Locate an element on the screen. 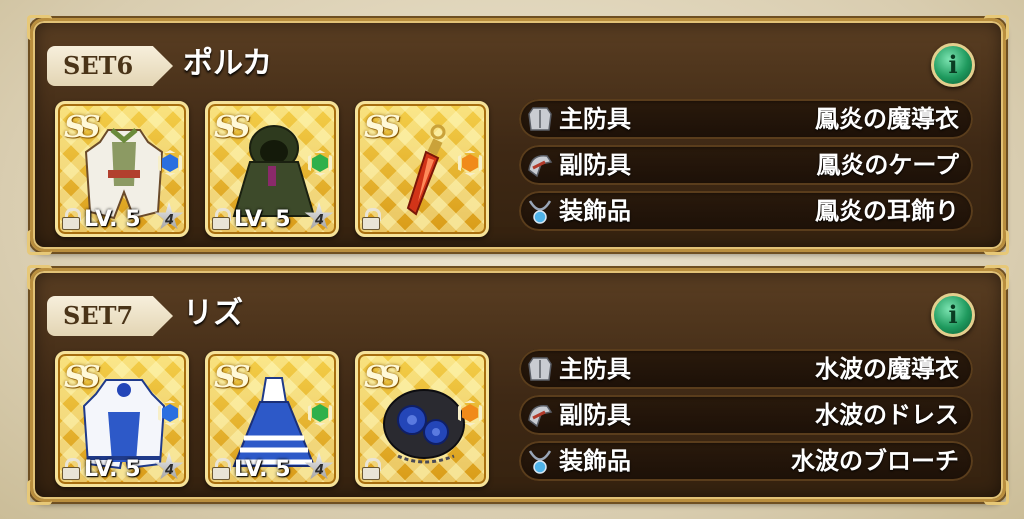 This screenshot has height=519, width=1024. equipment-name: 水波のドレス is located at coordinates (887, 415).